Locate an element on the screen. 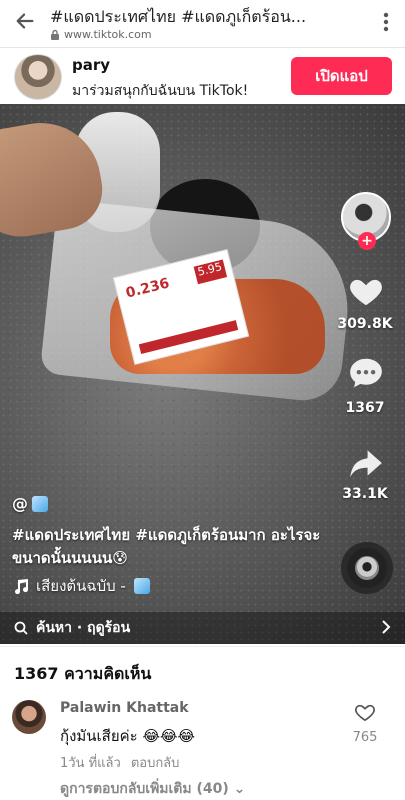  music-disc is located at coordinates (367, 568).